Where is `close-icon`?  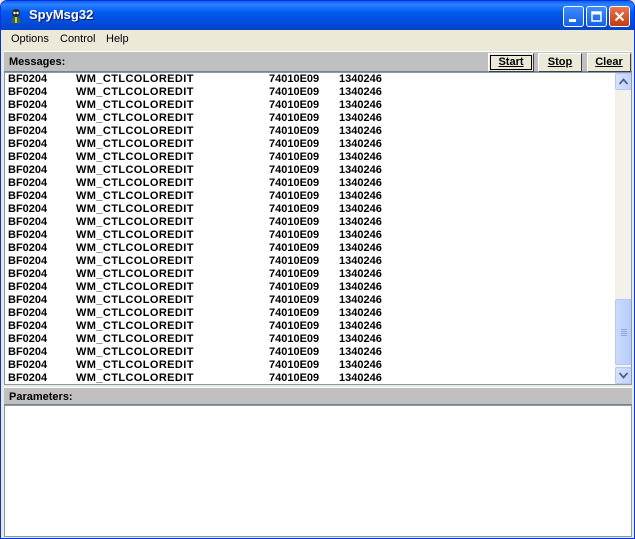
close-icon is located at coordinates (619, 16).